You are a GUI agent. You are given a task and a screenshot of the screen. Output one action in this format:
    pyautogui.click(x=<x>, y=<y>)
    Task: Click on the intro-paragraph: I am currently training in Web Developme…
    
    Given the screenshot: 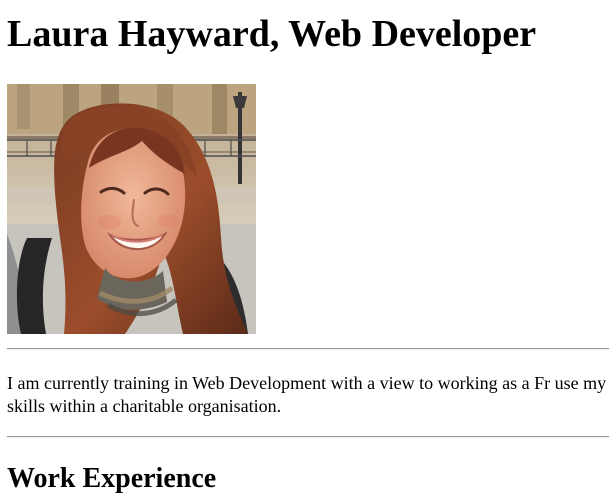 What is the action you would take?
    pyautogui.click(x=307, y=394)
    